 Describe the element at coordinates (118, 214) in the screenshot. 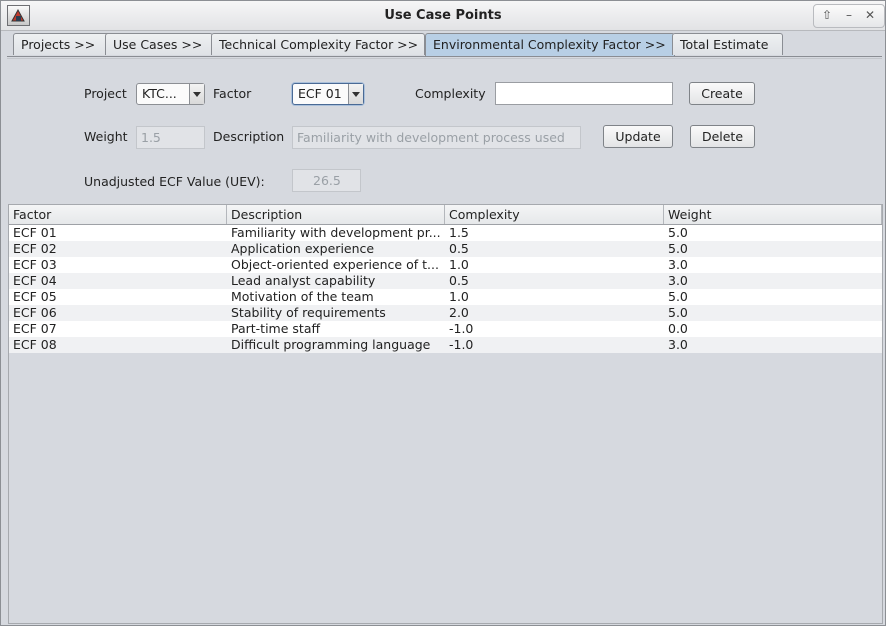

I see `column-header-factor: Factor` at that location.